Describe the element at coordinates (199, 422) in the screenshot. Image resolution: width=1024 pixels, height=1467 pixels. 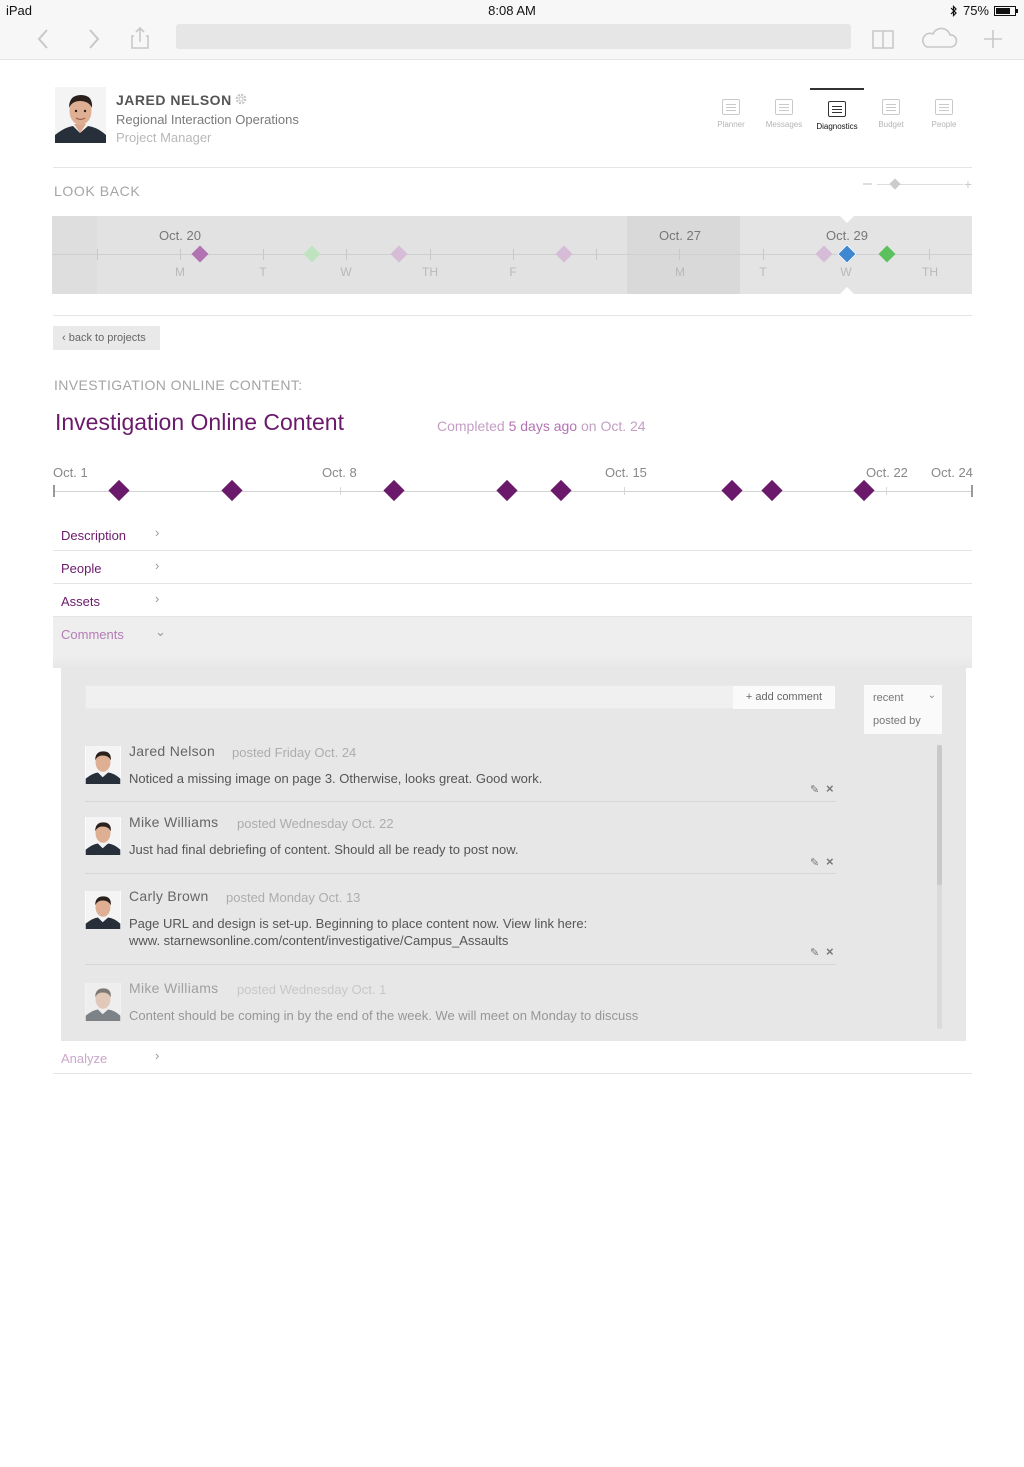
I see `project-title: Investigation Online Content` at that location.